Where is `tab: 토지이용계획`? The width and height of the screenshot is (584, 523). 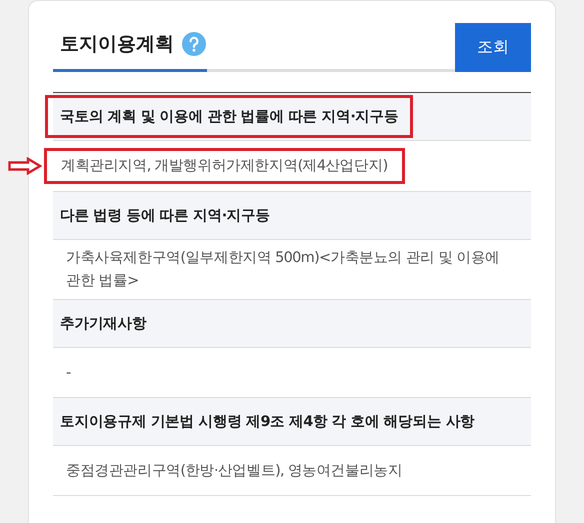
tab: 토지이용계획 is located at coordinates (130, 51).